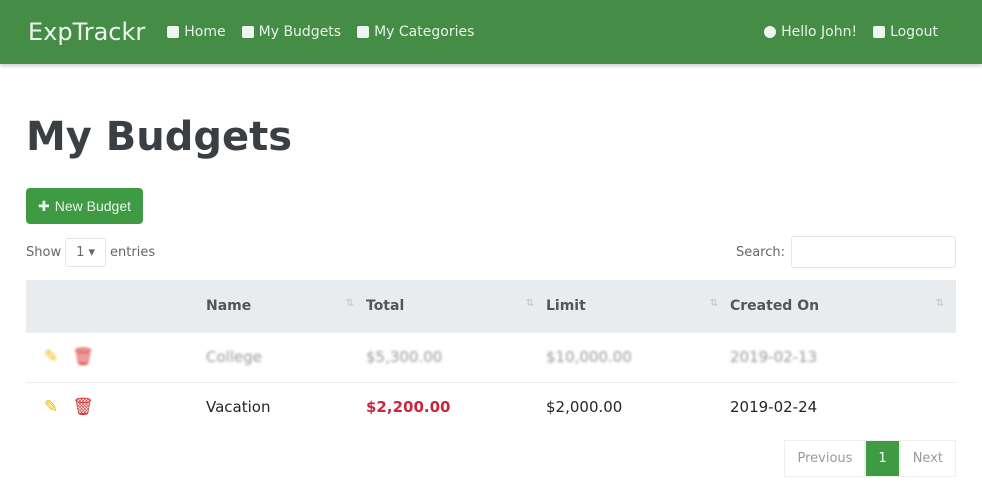  I want to click on header-limit: Limit ⇅, so click(638, 306).